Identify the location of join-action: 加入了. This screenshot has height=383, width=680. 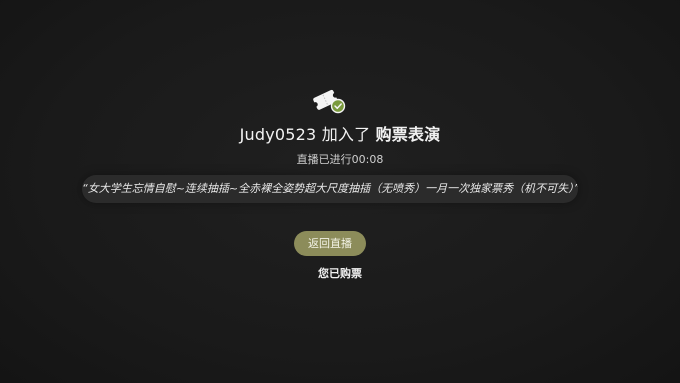
(346, 134).